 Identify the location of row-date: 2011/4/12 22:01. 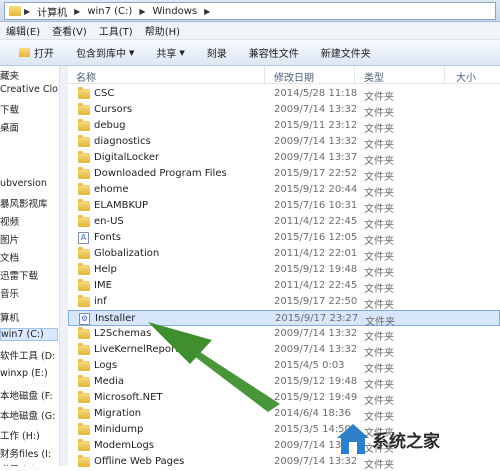
(316, 253).